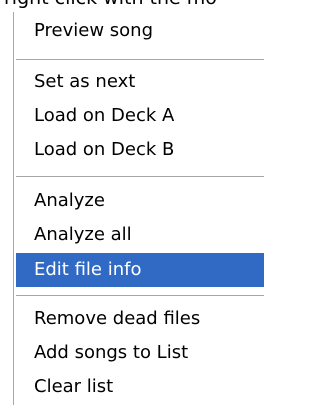 The width and height of the screenshot is (320, 405). What do you see at coordinates (140, 353) in the screenshot?
I see `menu-item-add-songs-to-list: Add songs to List` at bounding box center [140, 353].